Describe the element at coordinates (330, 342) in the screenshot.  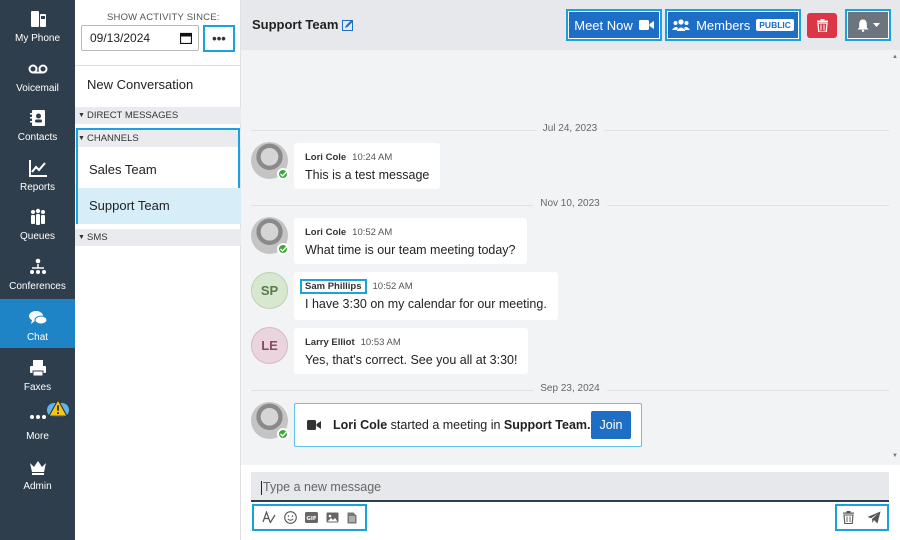
I see `sender-name: Larry Elliot` at that location.